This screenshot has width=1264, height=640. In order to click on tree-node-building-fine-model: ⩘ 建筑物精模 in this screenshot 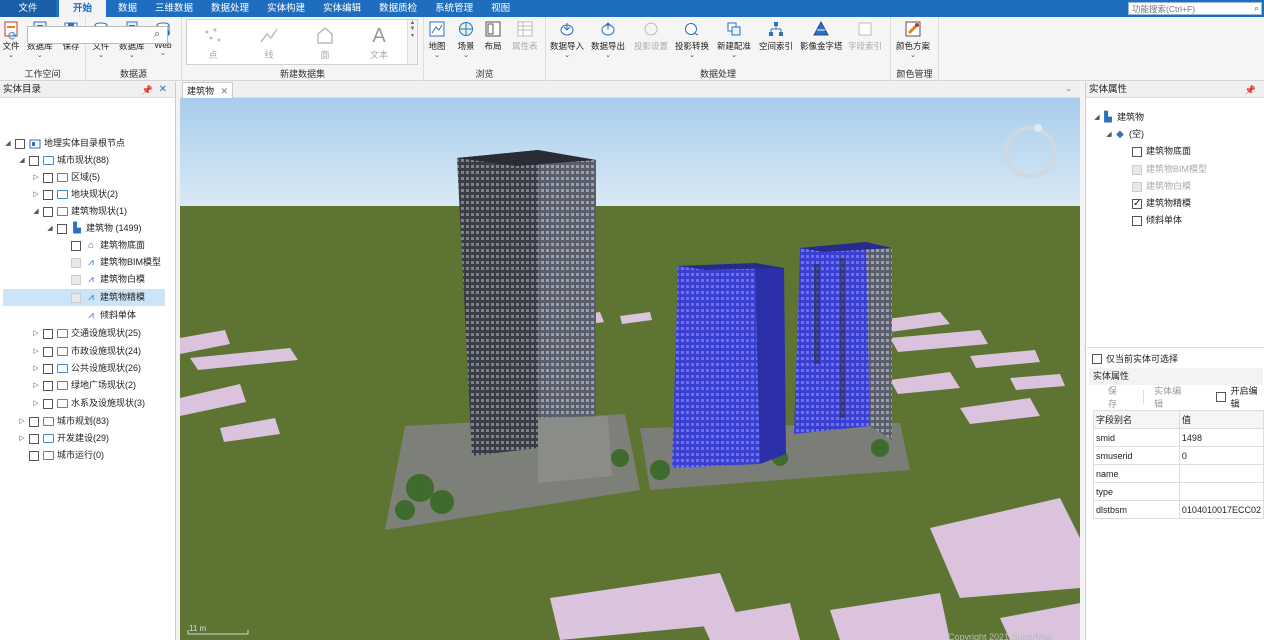, I will do `click(84, 297)`.